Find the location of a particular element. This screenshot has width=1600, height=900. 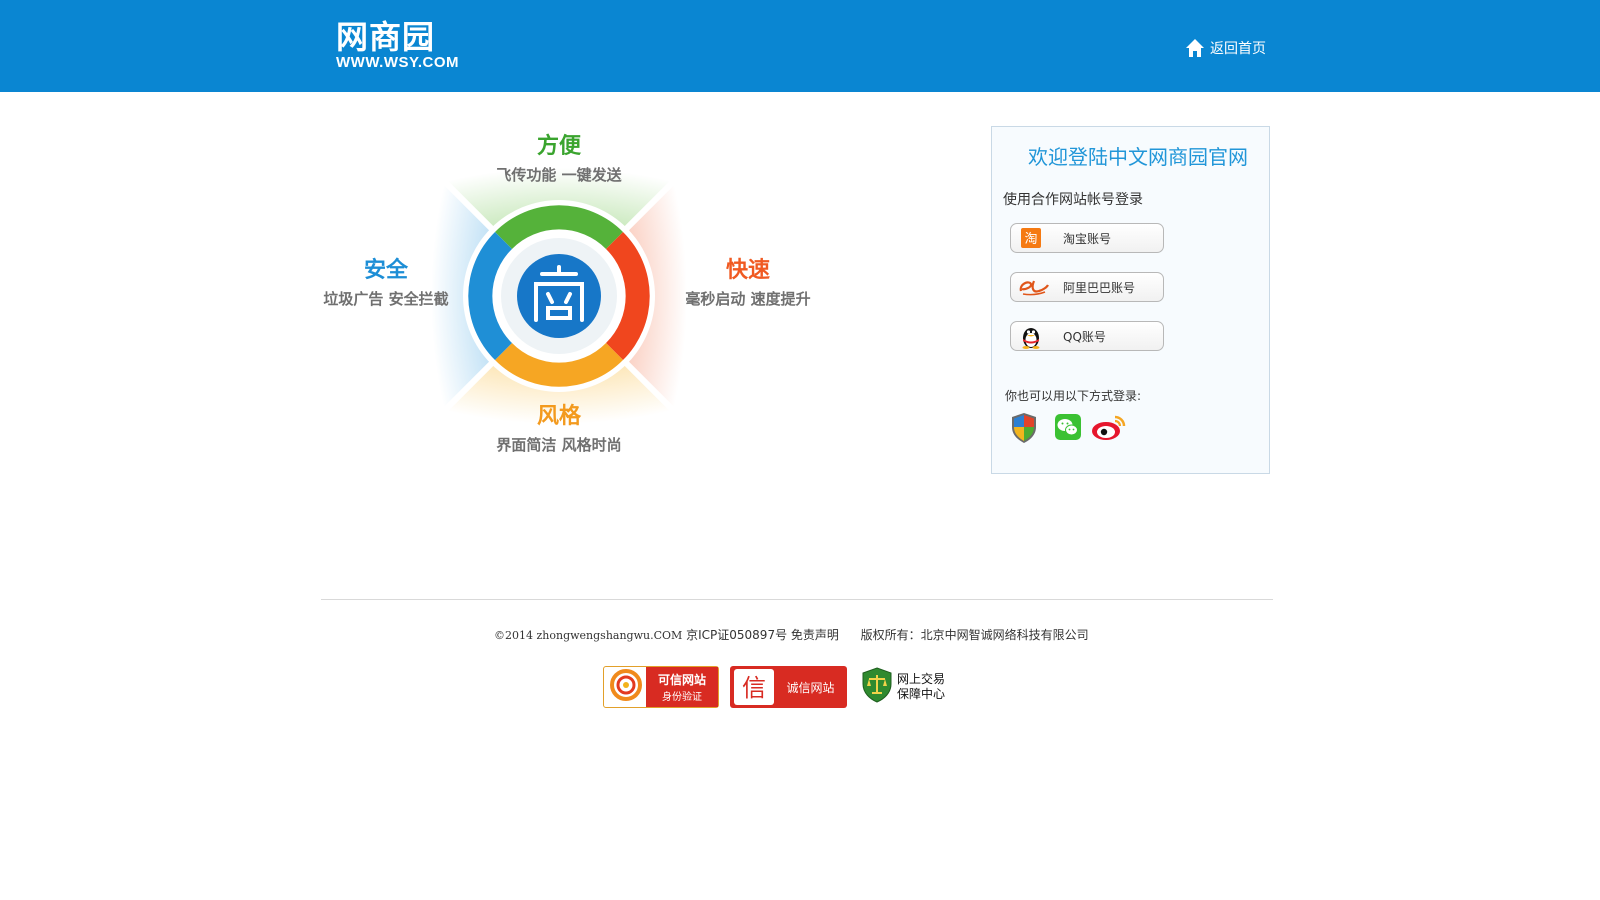

home-link-label: 返回首页 is located at coordinates (1238, 49).